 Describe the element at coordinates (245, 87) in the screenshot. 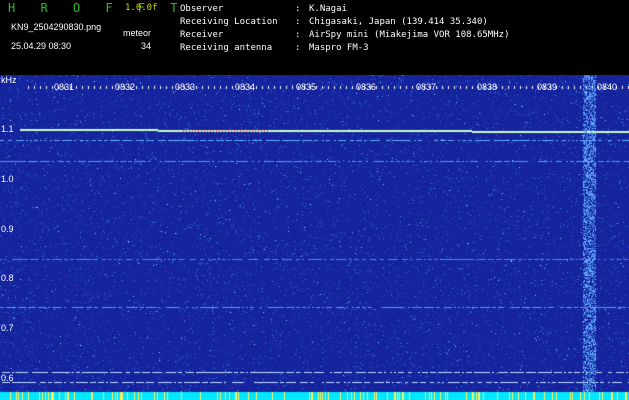

I see `x-tick: 0834` at that location.